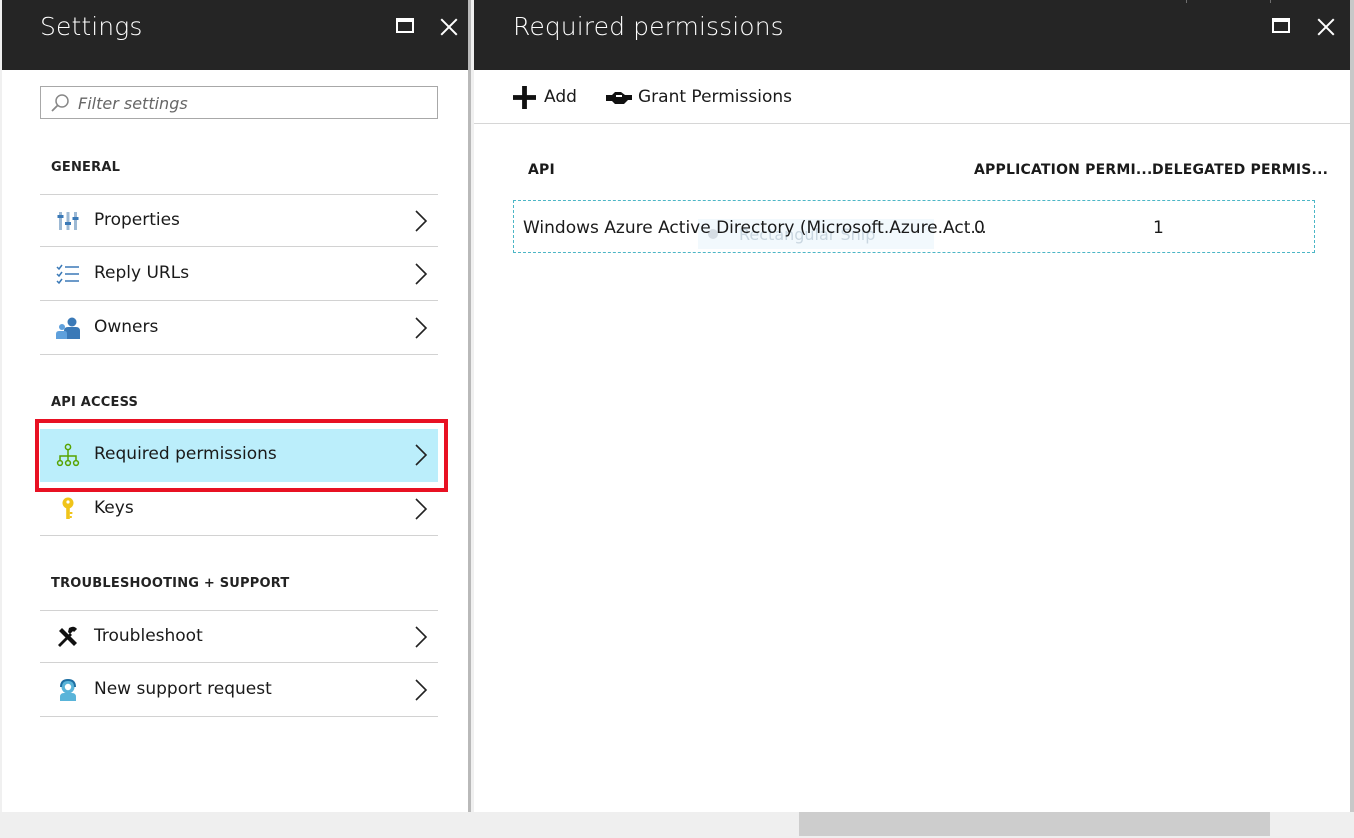  I want to click on cell-delegated-permissions: 1, so click(1158, 228).